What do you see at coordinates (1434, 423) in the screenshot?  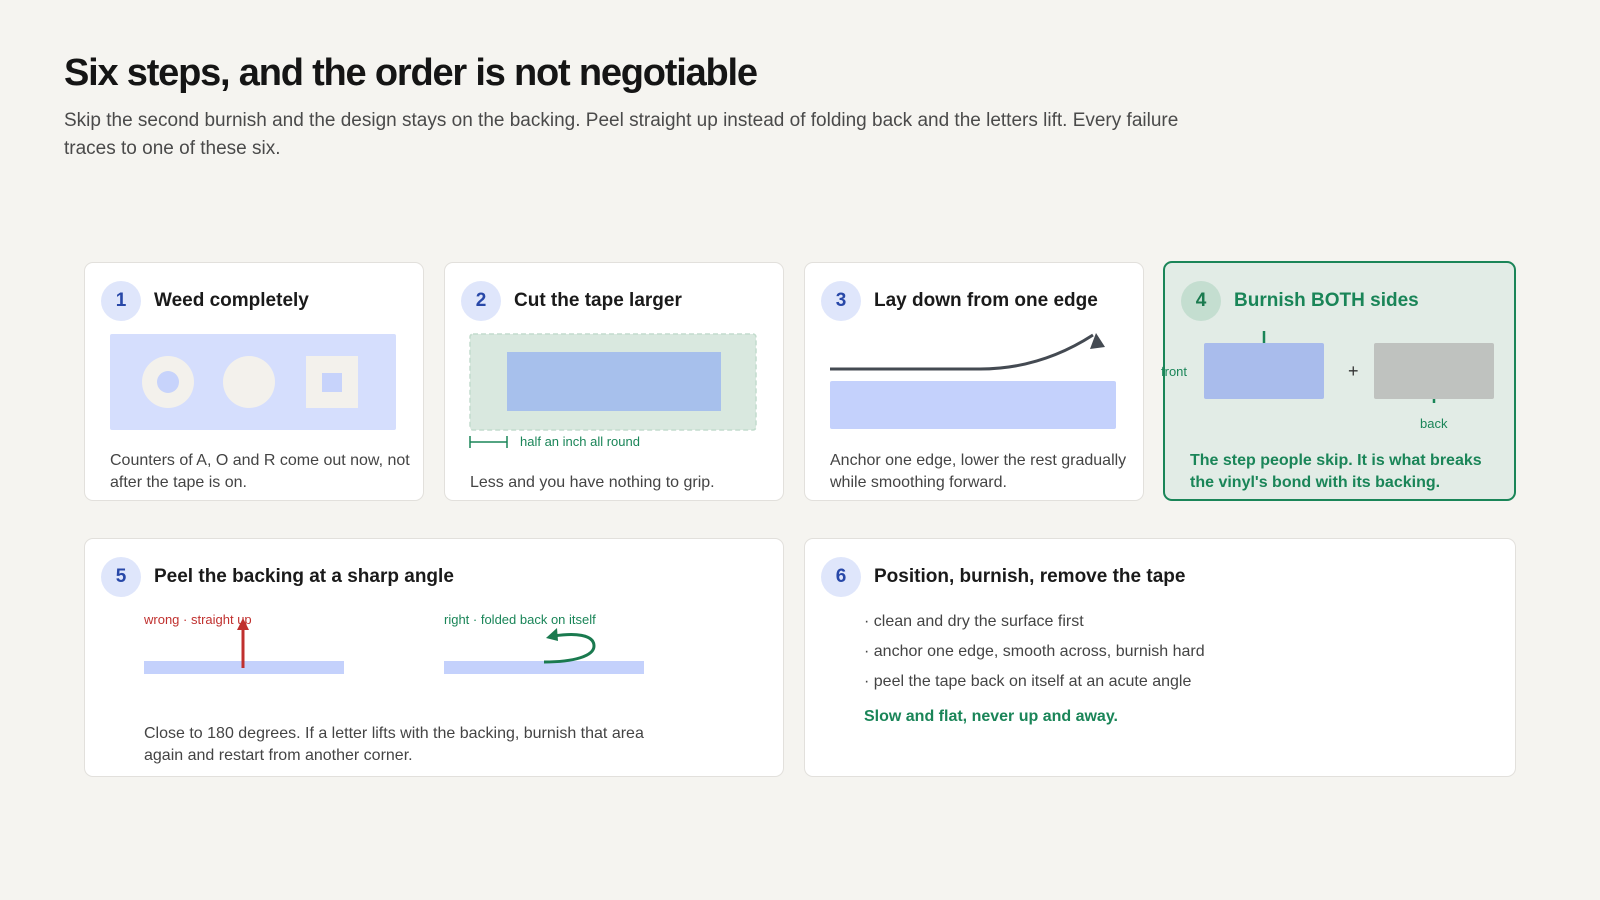 I see `back-label: back` at bounding box center [1434, 423].